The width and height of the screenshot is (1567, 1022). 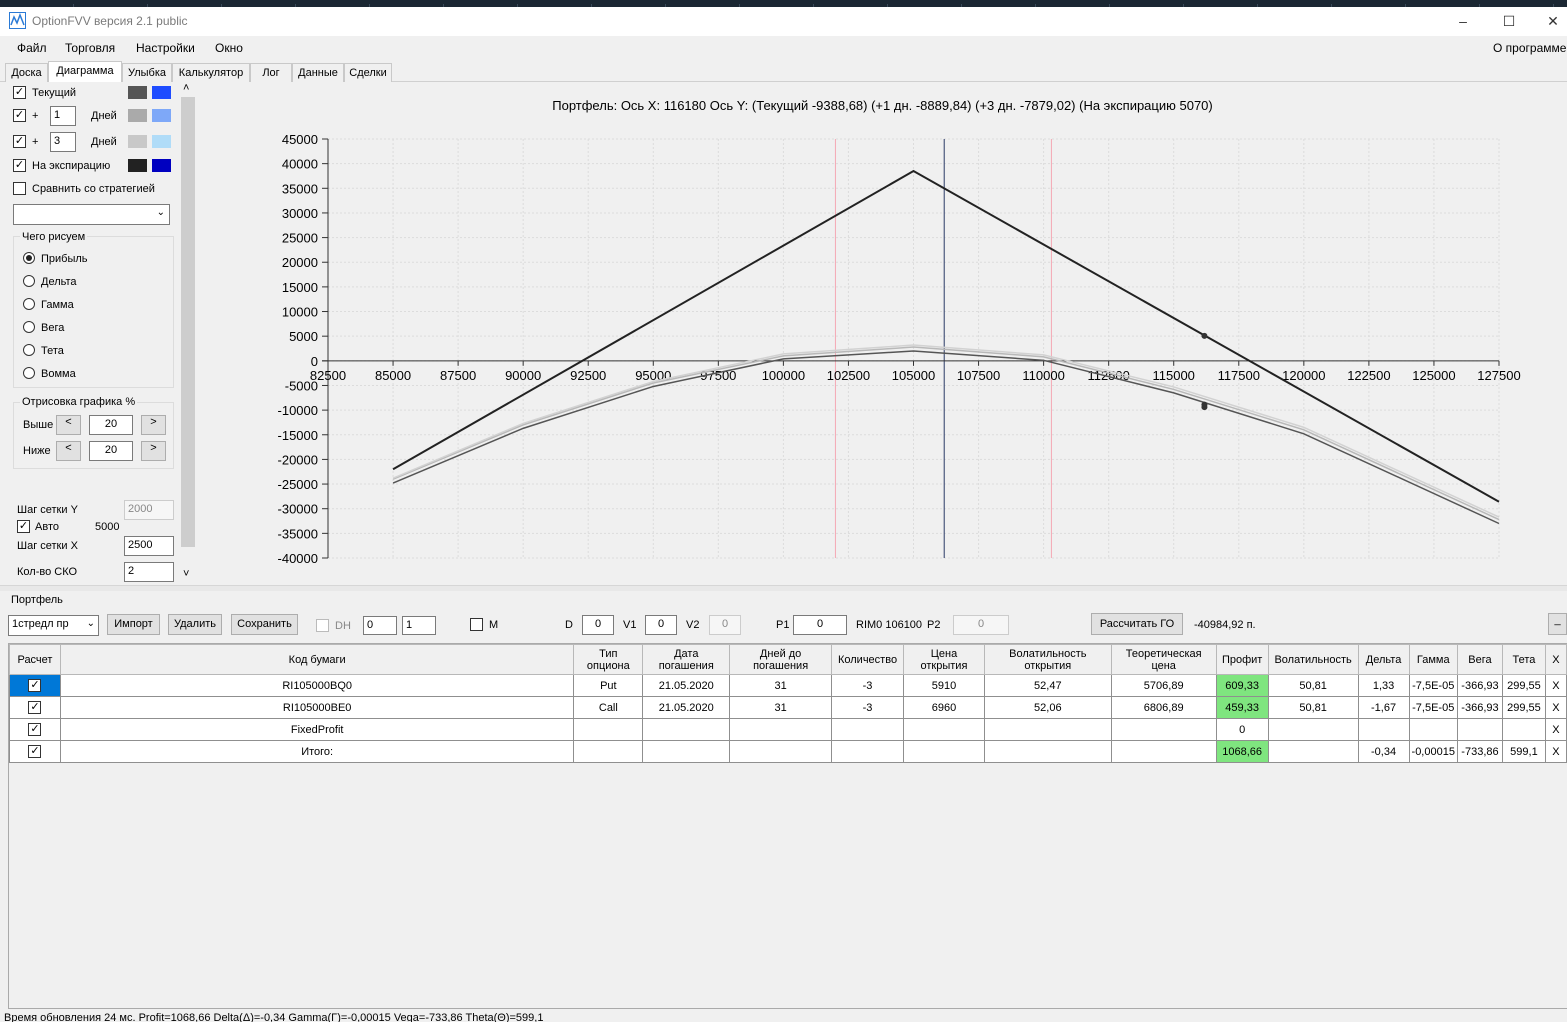 What do you see at coordinates (1047, 659) in the screenshot?
I see `column-header: Волатильность открытия` at bounding box center [1047, 659].